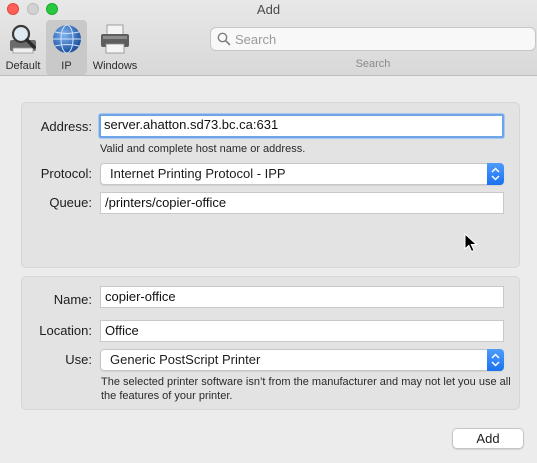  Describe the element at coordinates (302, 203) in the screenshot. I see `queue-field: /printers/copier-office` at that location.